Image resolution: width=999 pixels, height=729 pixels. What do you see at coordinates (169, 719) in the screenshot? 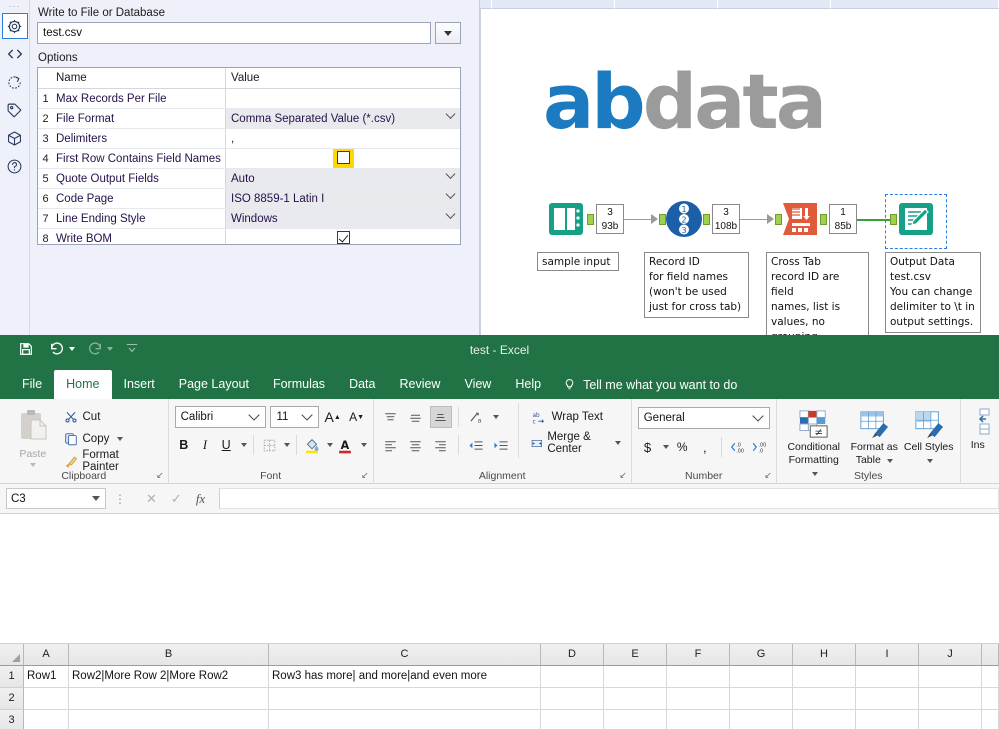
I see `cell-b3` at bounding box center [169, 719].